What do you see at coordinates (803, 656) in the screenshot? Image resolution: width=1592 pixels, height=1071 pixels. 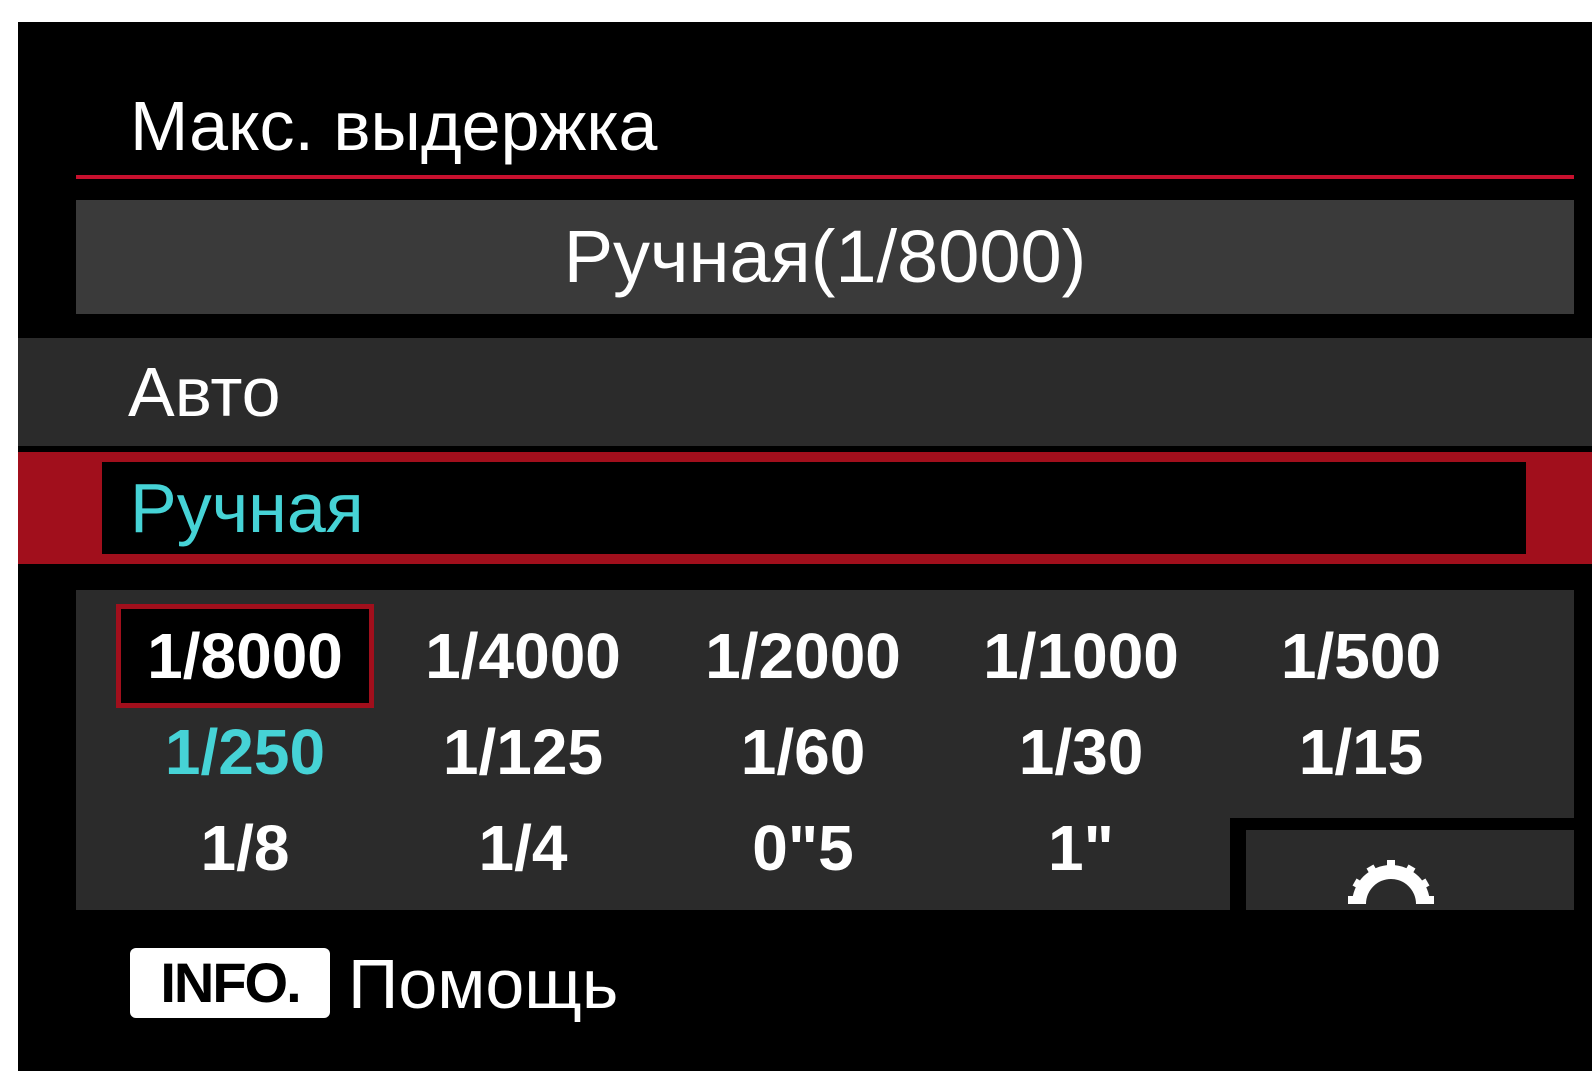 I see `shutter-speed-cell: 1/2000` at bounding box center [803, 656].